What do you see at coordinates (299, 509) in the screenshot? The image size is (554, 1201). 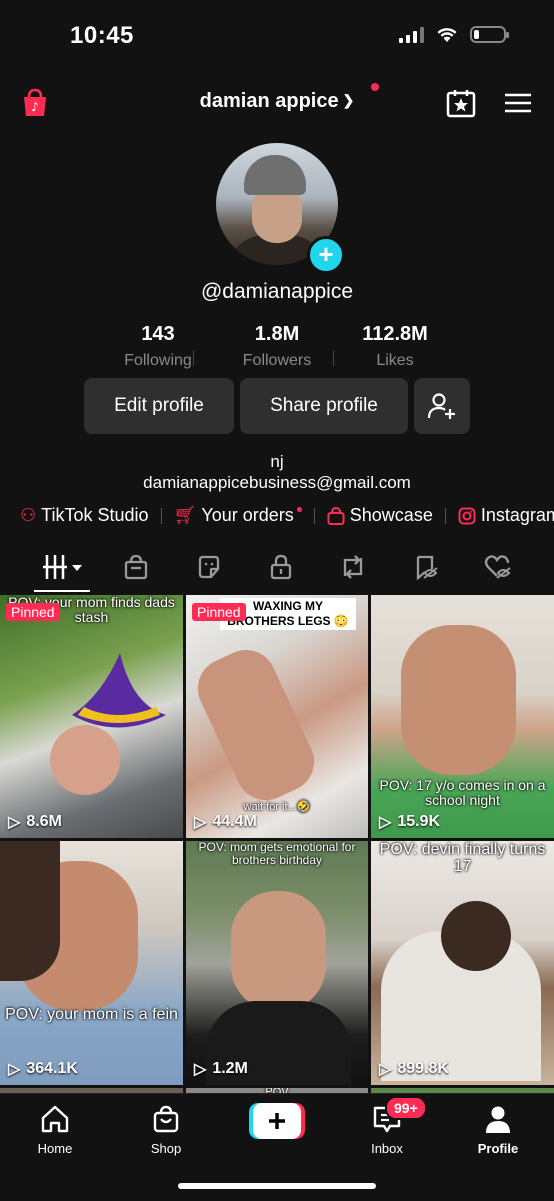 I see `orders-notification-dot` at bounding box center [299, 509].